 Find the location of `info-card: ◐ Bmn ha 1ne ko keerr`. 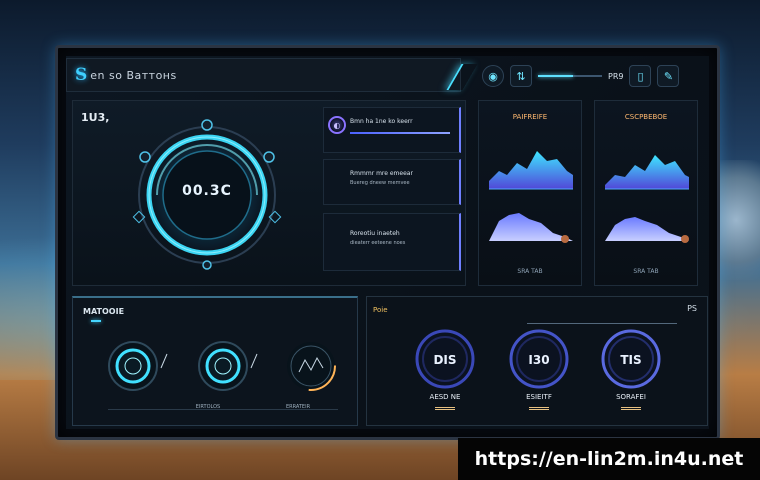

info-card: ◐ Bmn ha 1ne ko keerr is located at coordinates (392, 130).